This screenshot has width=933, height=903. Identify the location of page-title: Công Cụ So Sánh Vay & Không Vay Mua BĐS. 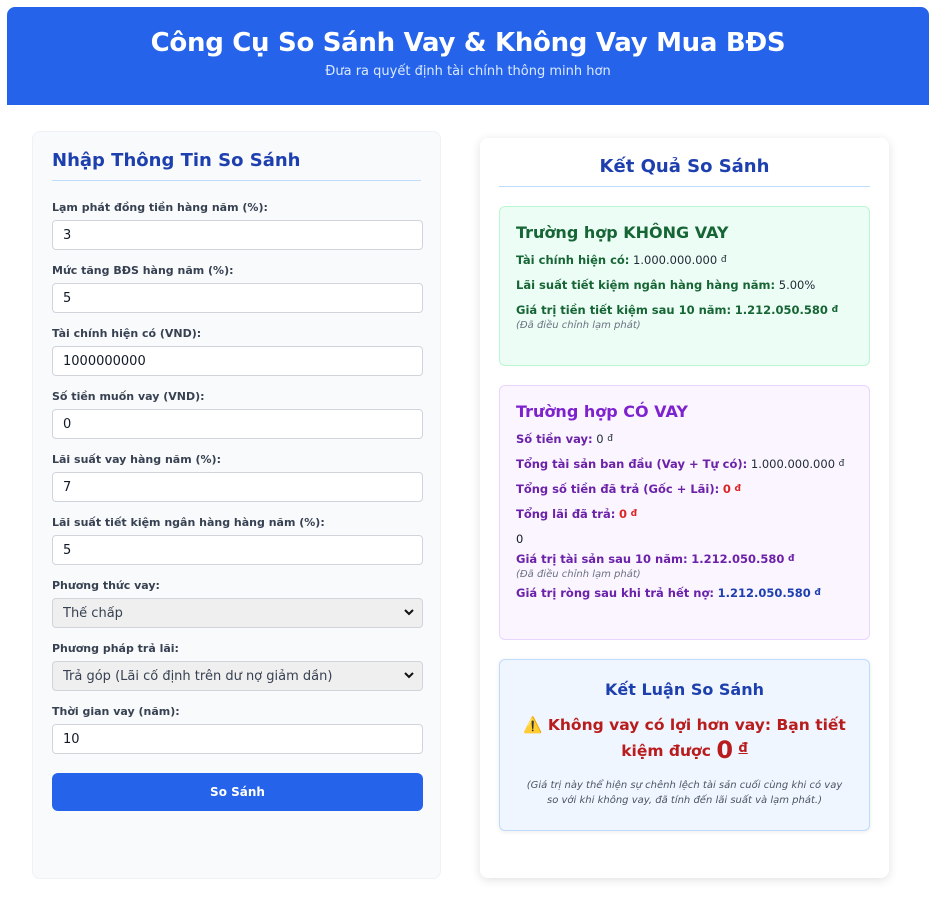
(468, 43).